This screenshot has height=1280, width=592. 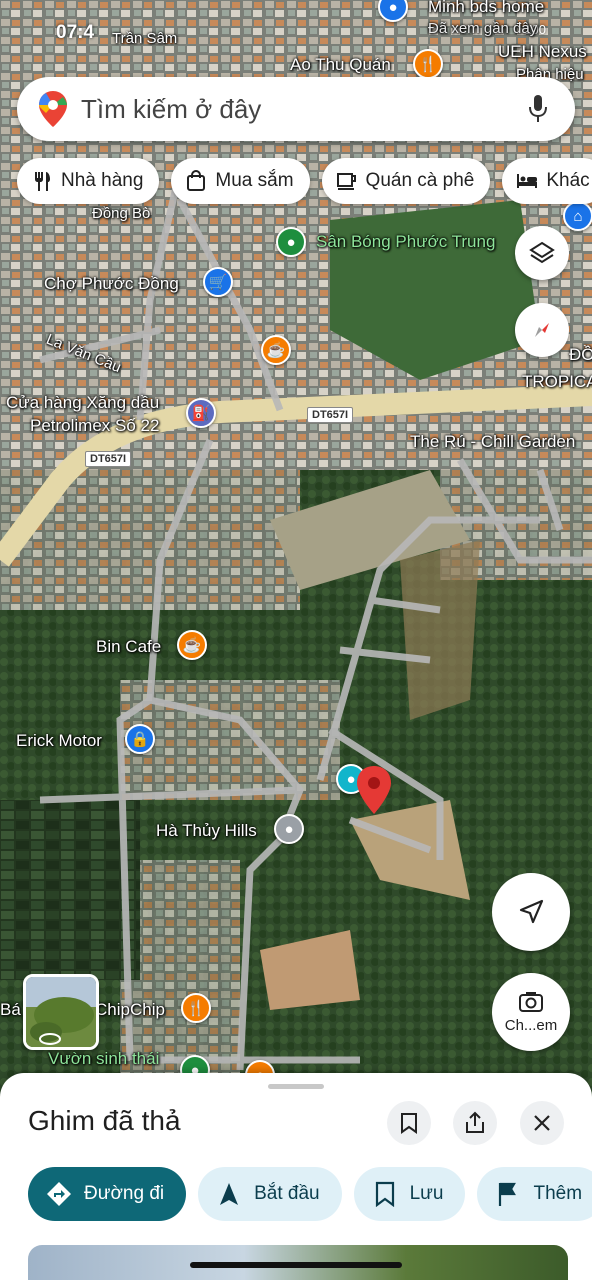 What do you see at coordinates (196, 180) in the screenshot?
I see `shopping-bag-icon` at bounding box center [196, 180].